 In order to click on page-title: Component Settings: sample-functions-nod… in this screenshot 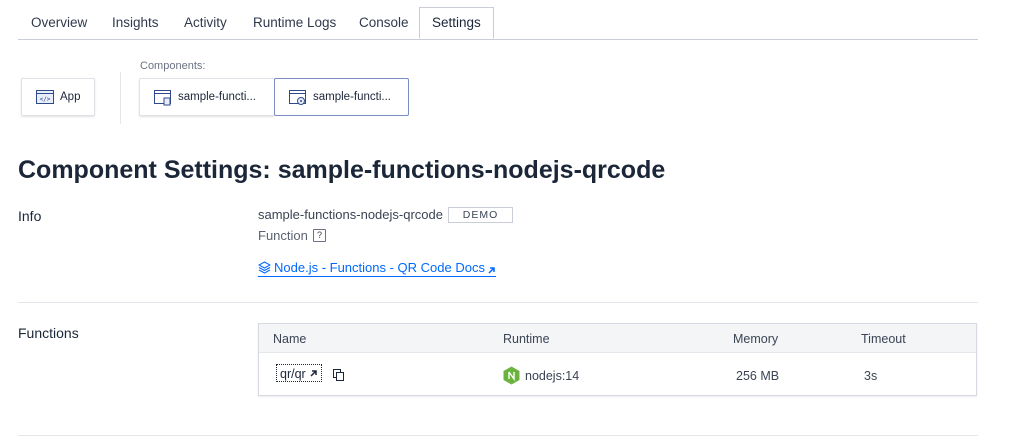, I will do `click(342, 170)`.